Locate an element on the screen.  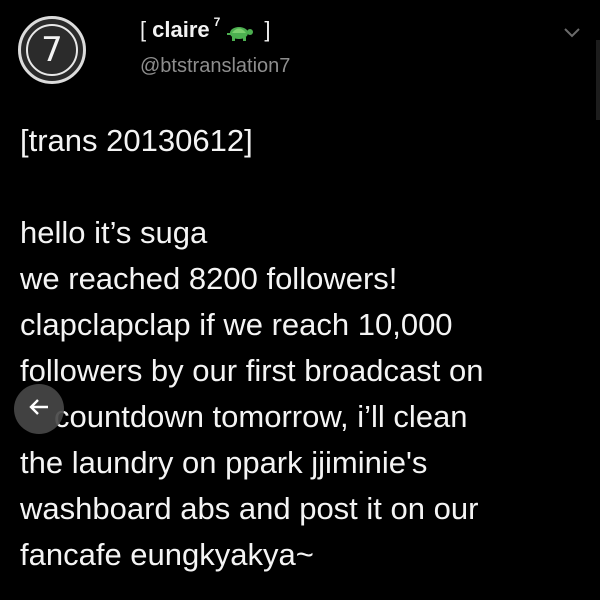
name-open-bracket: [ is located at coordinates (143, 29).